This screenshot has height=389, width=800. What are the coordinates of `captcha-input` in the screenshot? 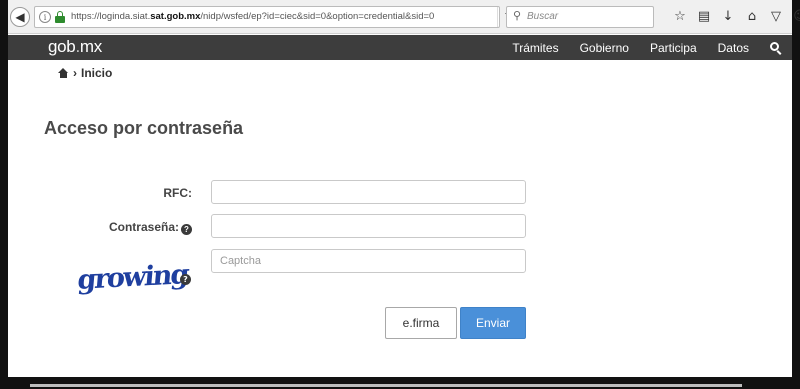 It's located at (368, 261).